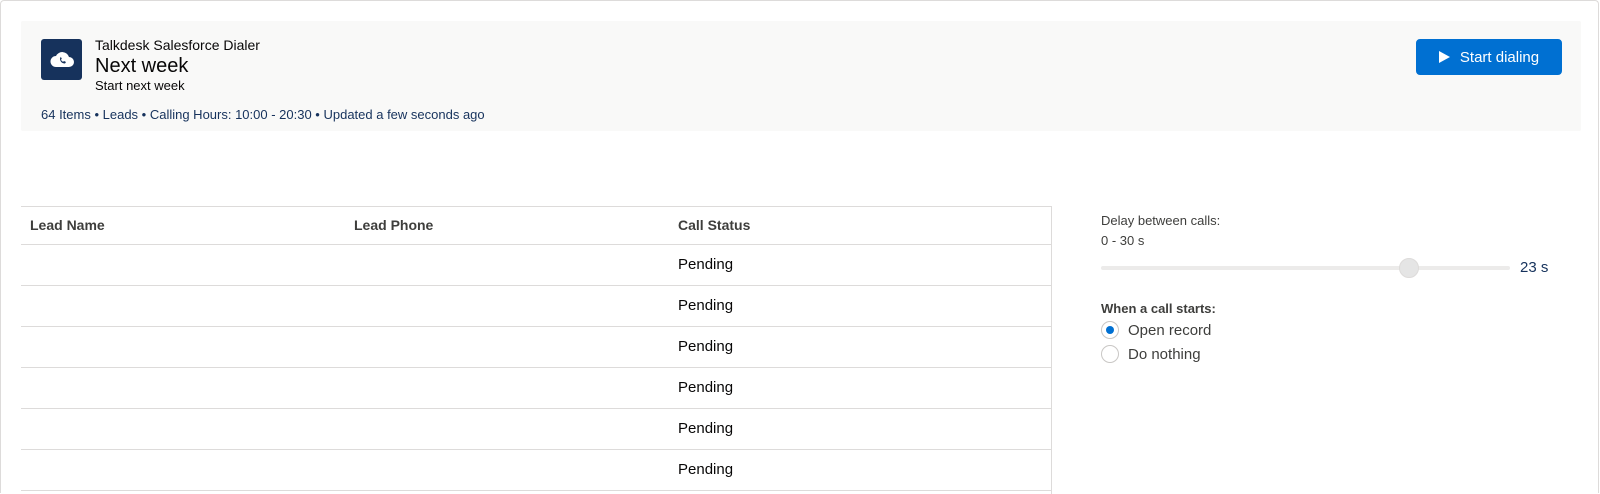 The width and height of the screenshot is (1600, 494). I want to click on slider-track, so click(1305, 268).